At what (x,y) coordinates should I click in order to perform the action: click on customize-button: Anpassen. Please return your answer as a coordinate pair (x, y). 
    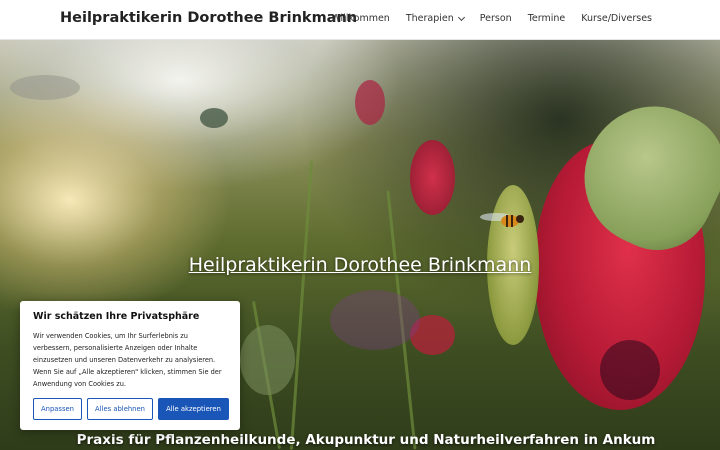
    Looking at the image, I should click on (57, 409).